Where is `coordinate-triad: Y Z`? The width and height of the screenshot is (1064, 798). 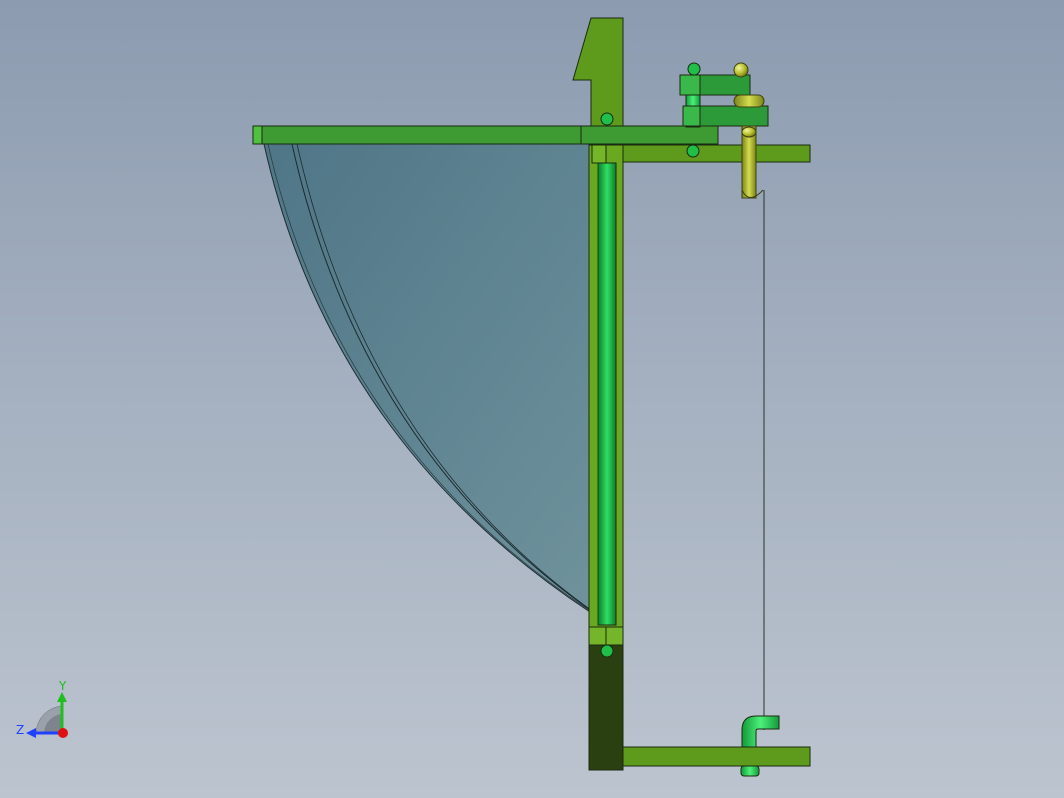
coordinate-triad: Y Z is located at coordinates (42, 708).